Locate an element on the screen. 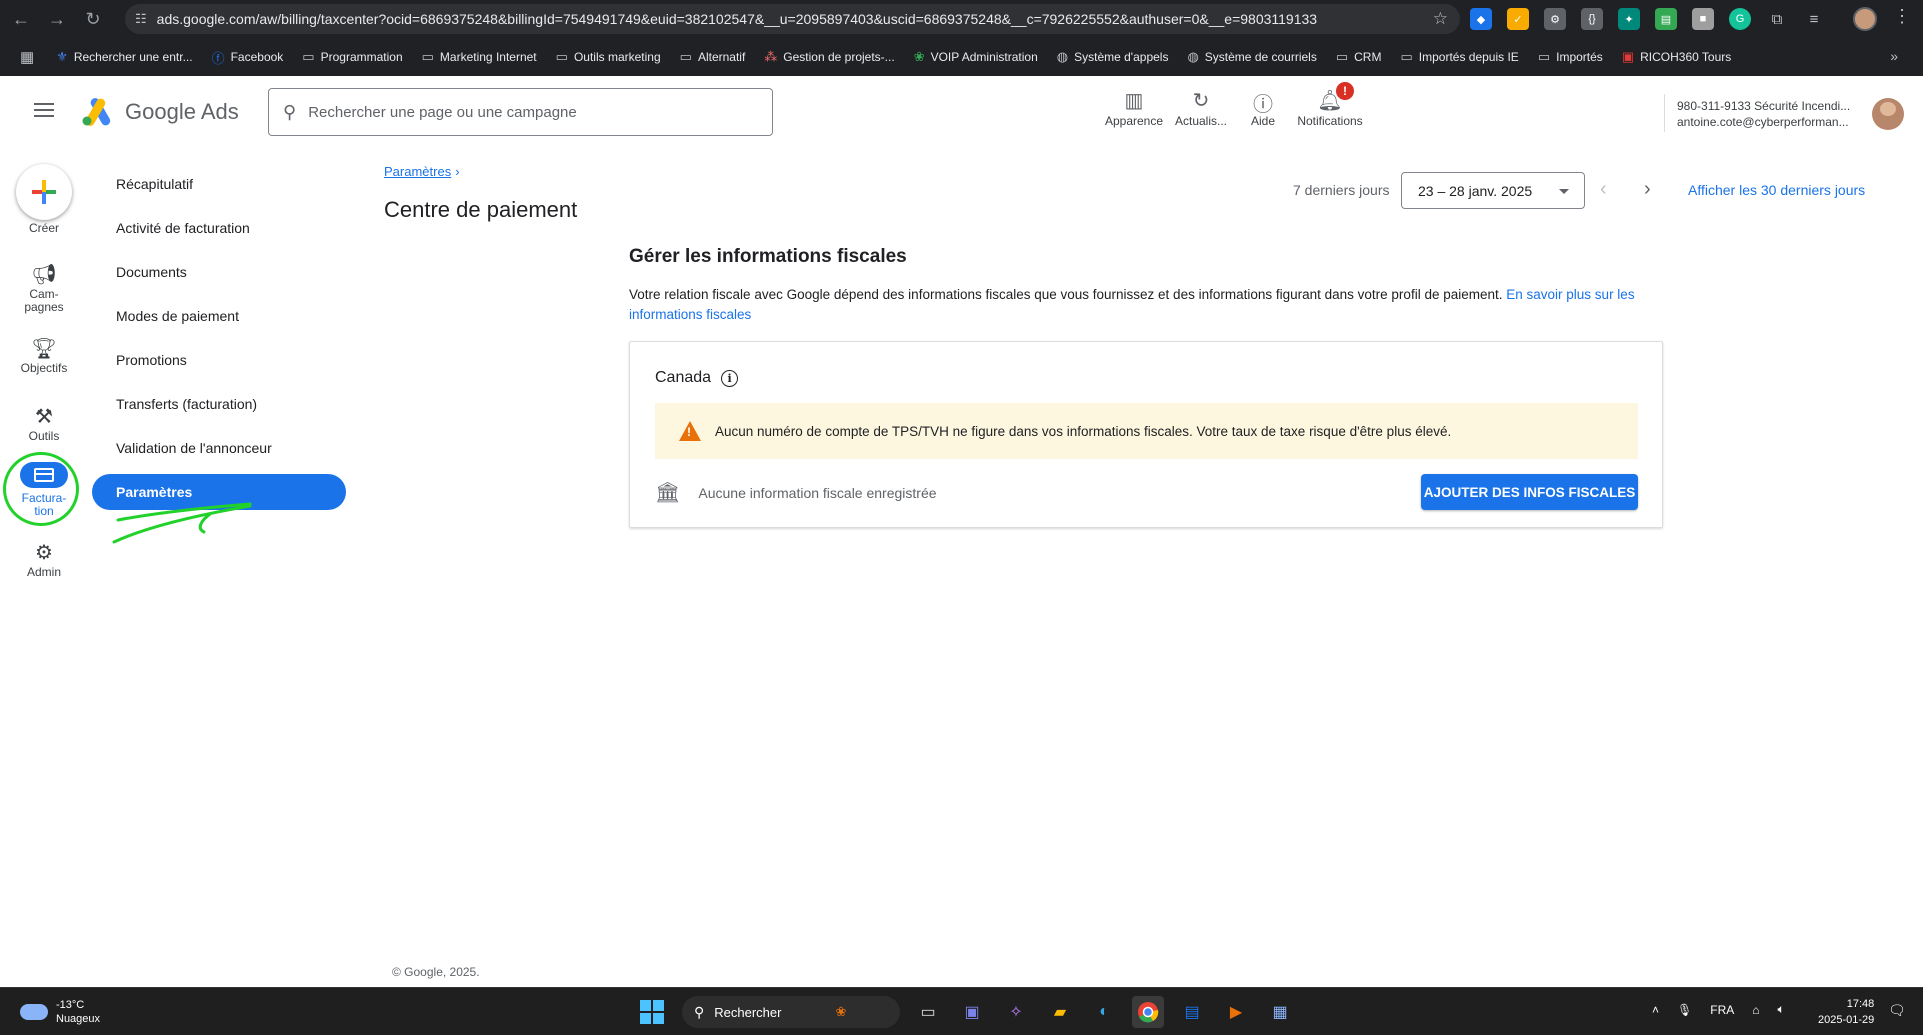 Image resolution: width=1923 pixels, height=1035 pixels. bookmark-folder: ▭ Importés depuis IE is located at coordinates (1459, 57).